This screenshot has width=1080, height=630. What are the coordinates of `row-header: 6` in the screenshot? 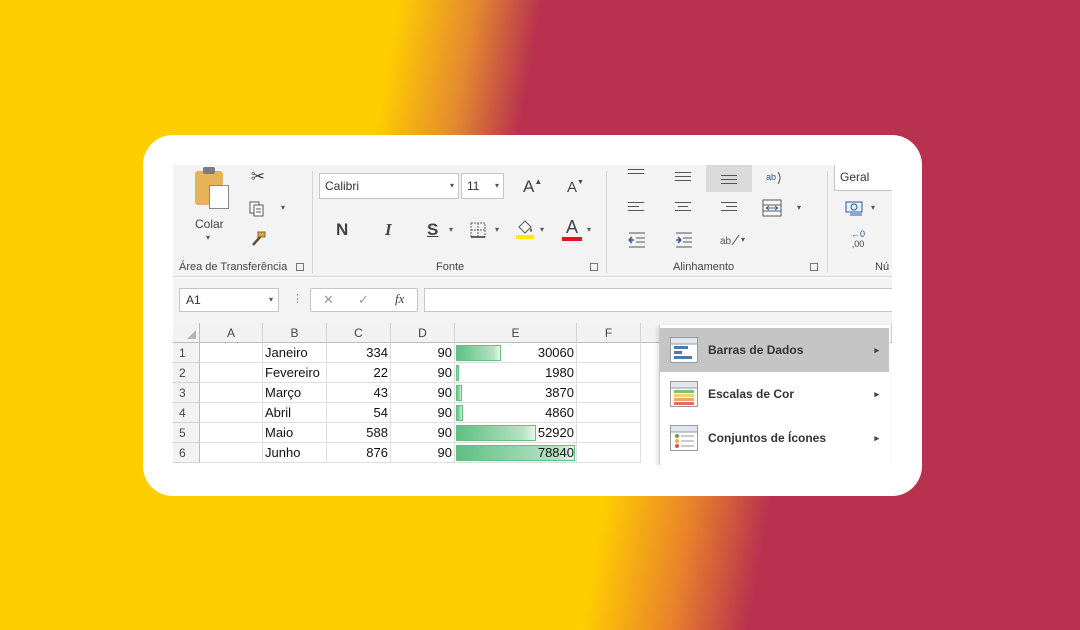 It's located at (186, 453).